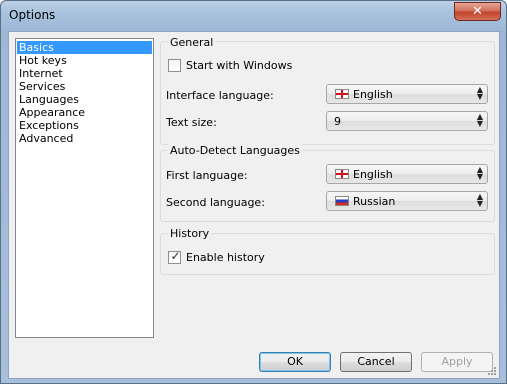 The height and width of the screenshot is (384, 507). I want to click on second-language-value: Russian, so click(374, 201).